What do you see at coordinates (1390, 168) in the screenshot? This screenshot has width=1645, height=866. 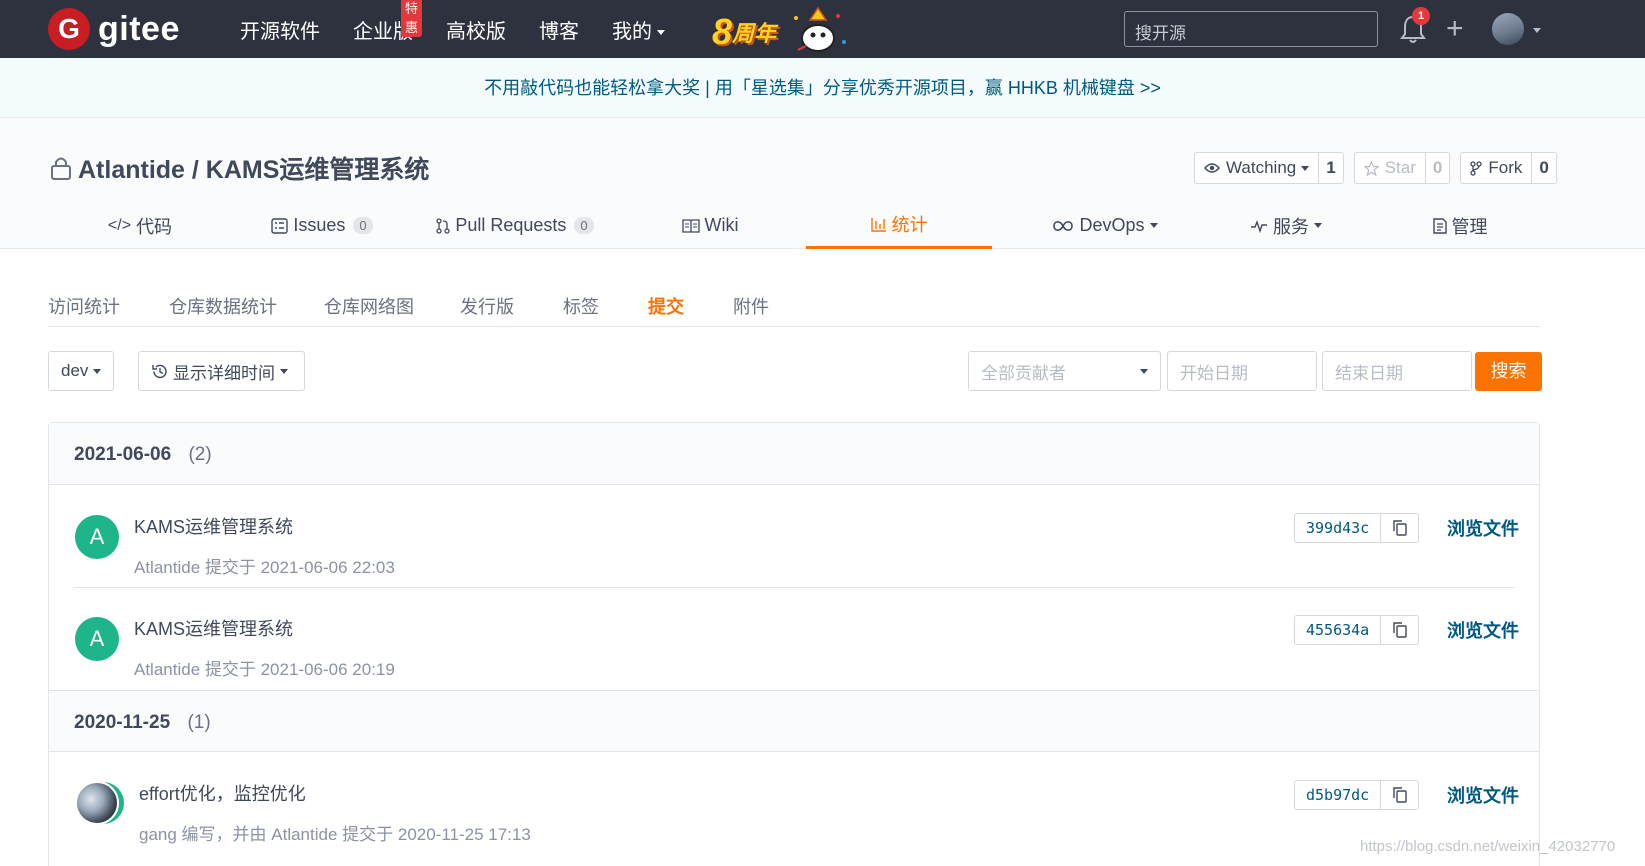 I see `star-label: Star` at bounding box center [1390, 168].